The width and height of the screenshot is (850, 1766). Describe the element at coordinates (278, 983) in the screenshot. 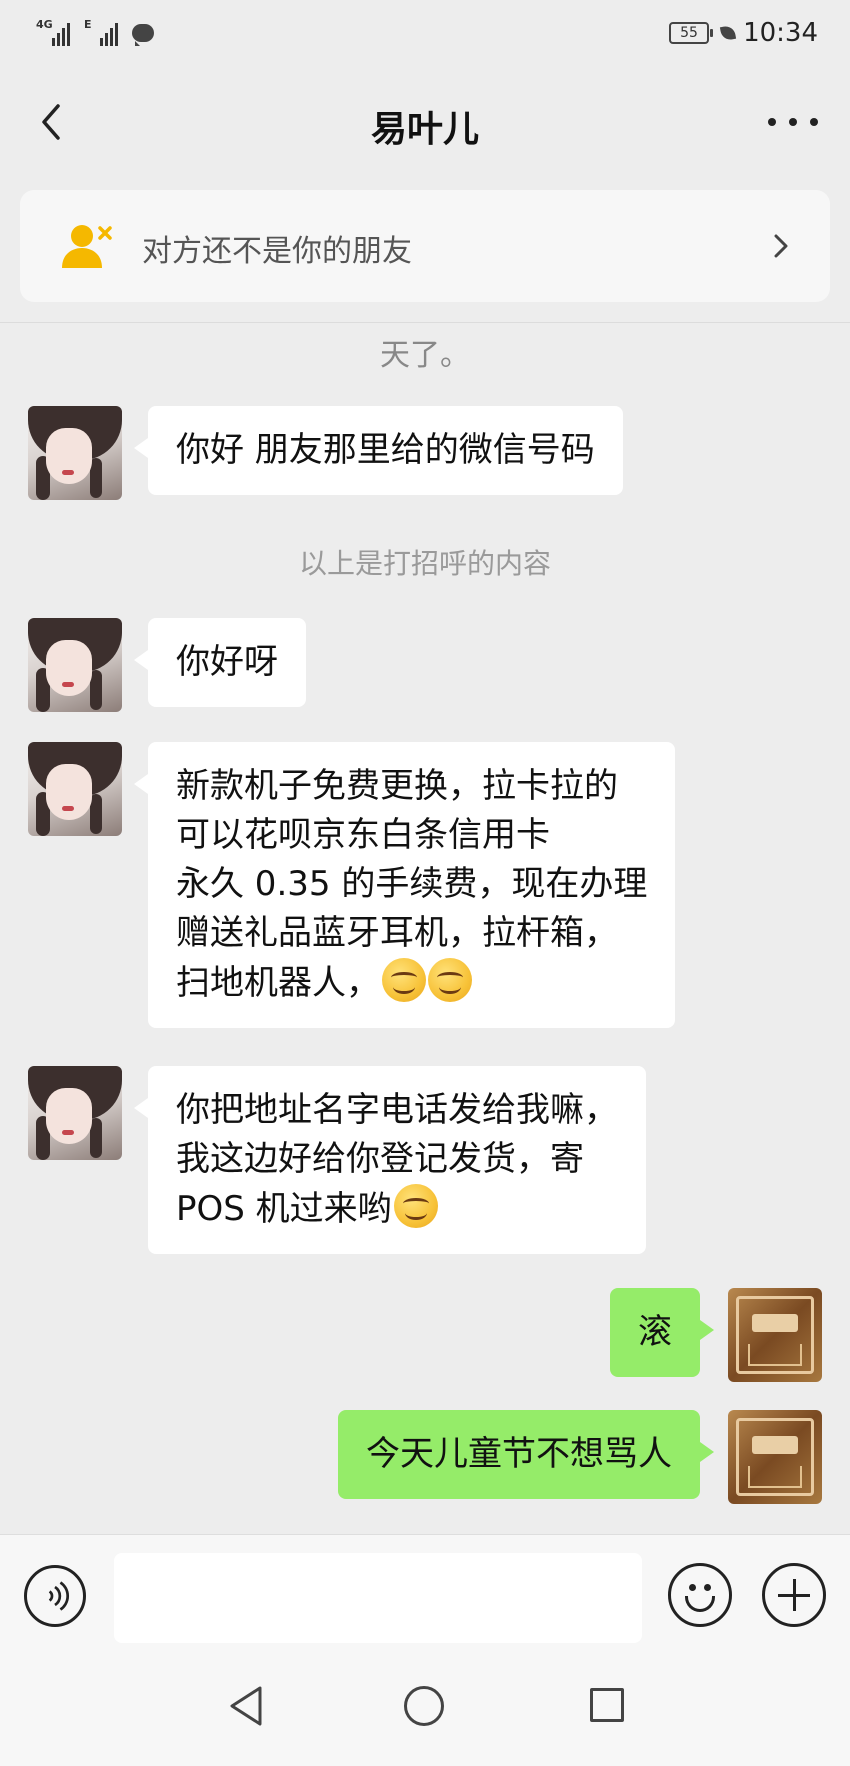

I see `message-line-text: 扫地机器人，` at that location.